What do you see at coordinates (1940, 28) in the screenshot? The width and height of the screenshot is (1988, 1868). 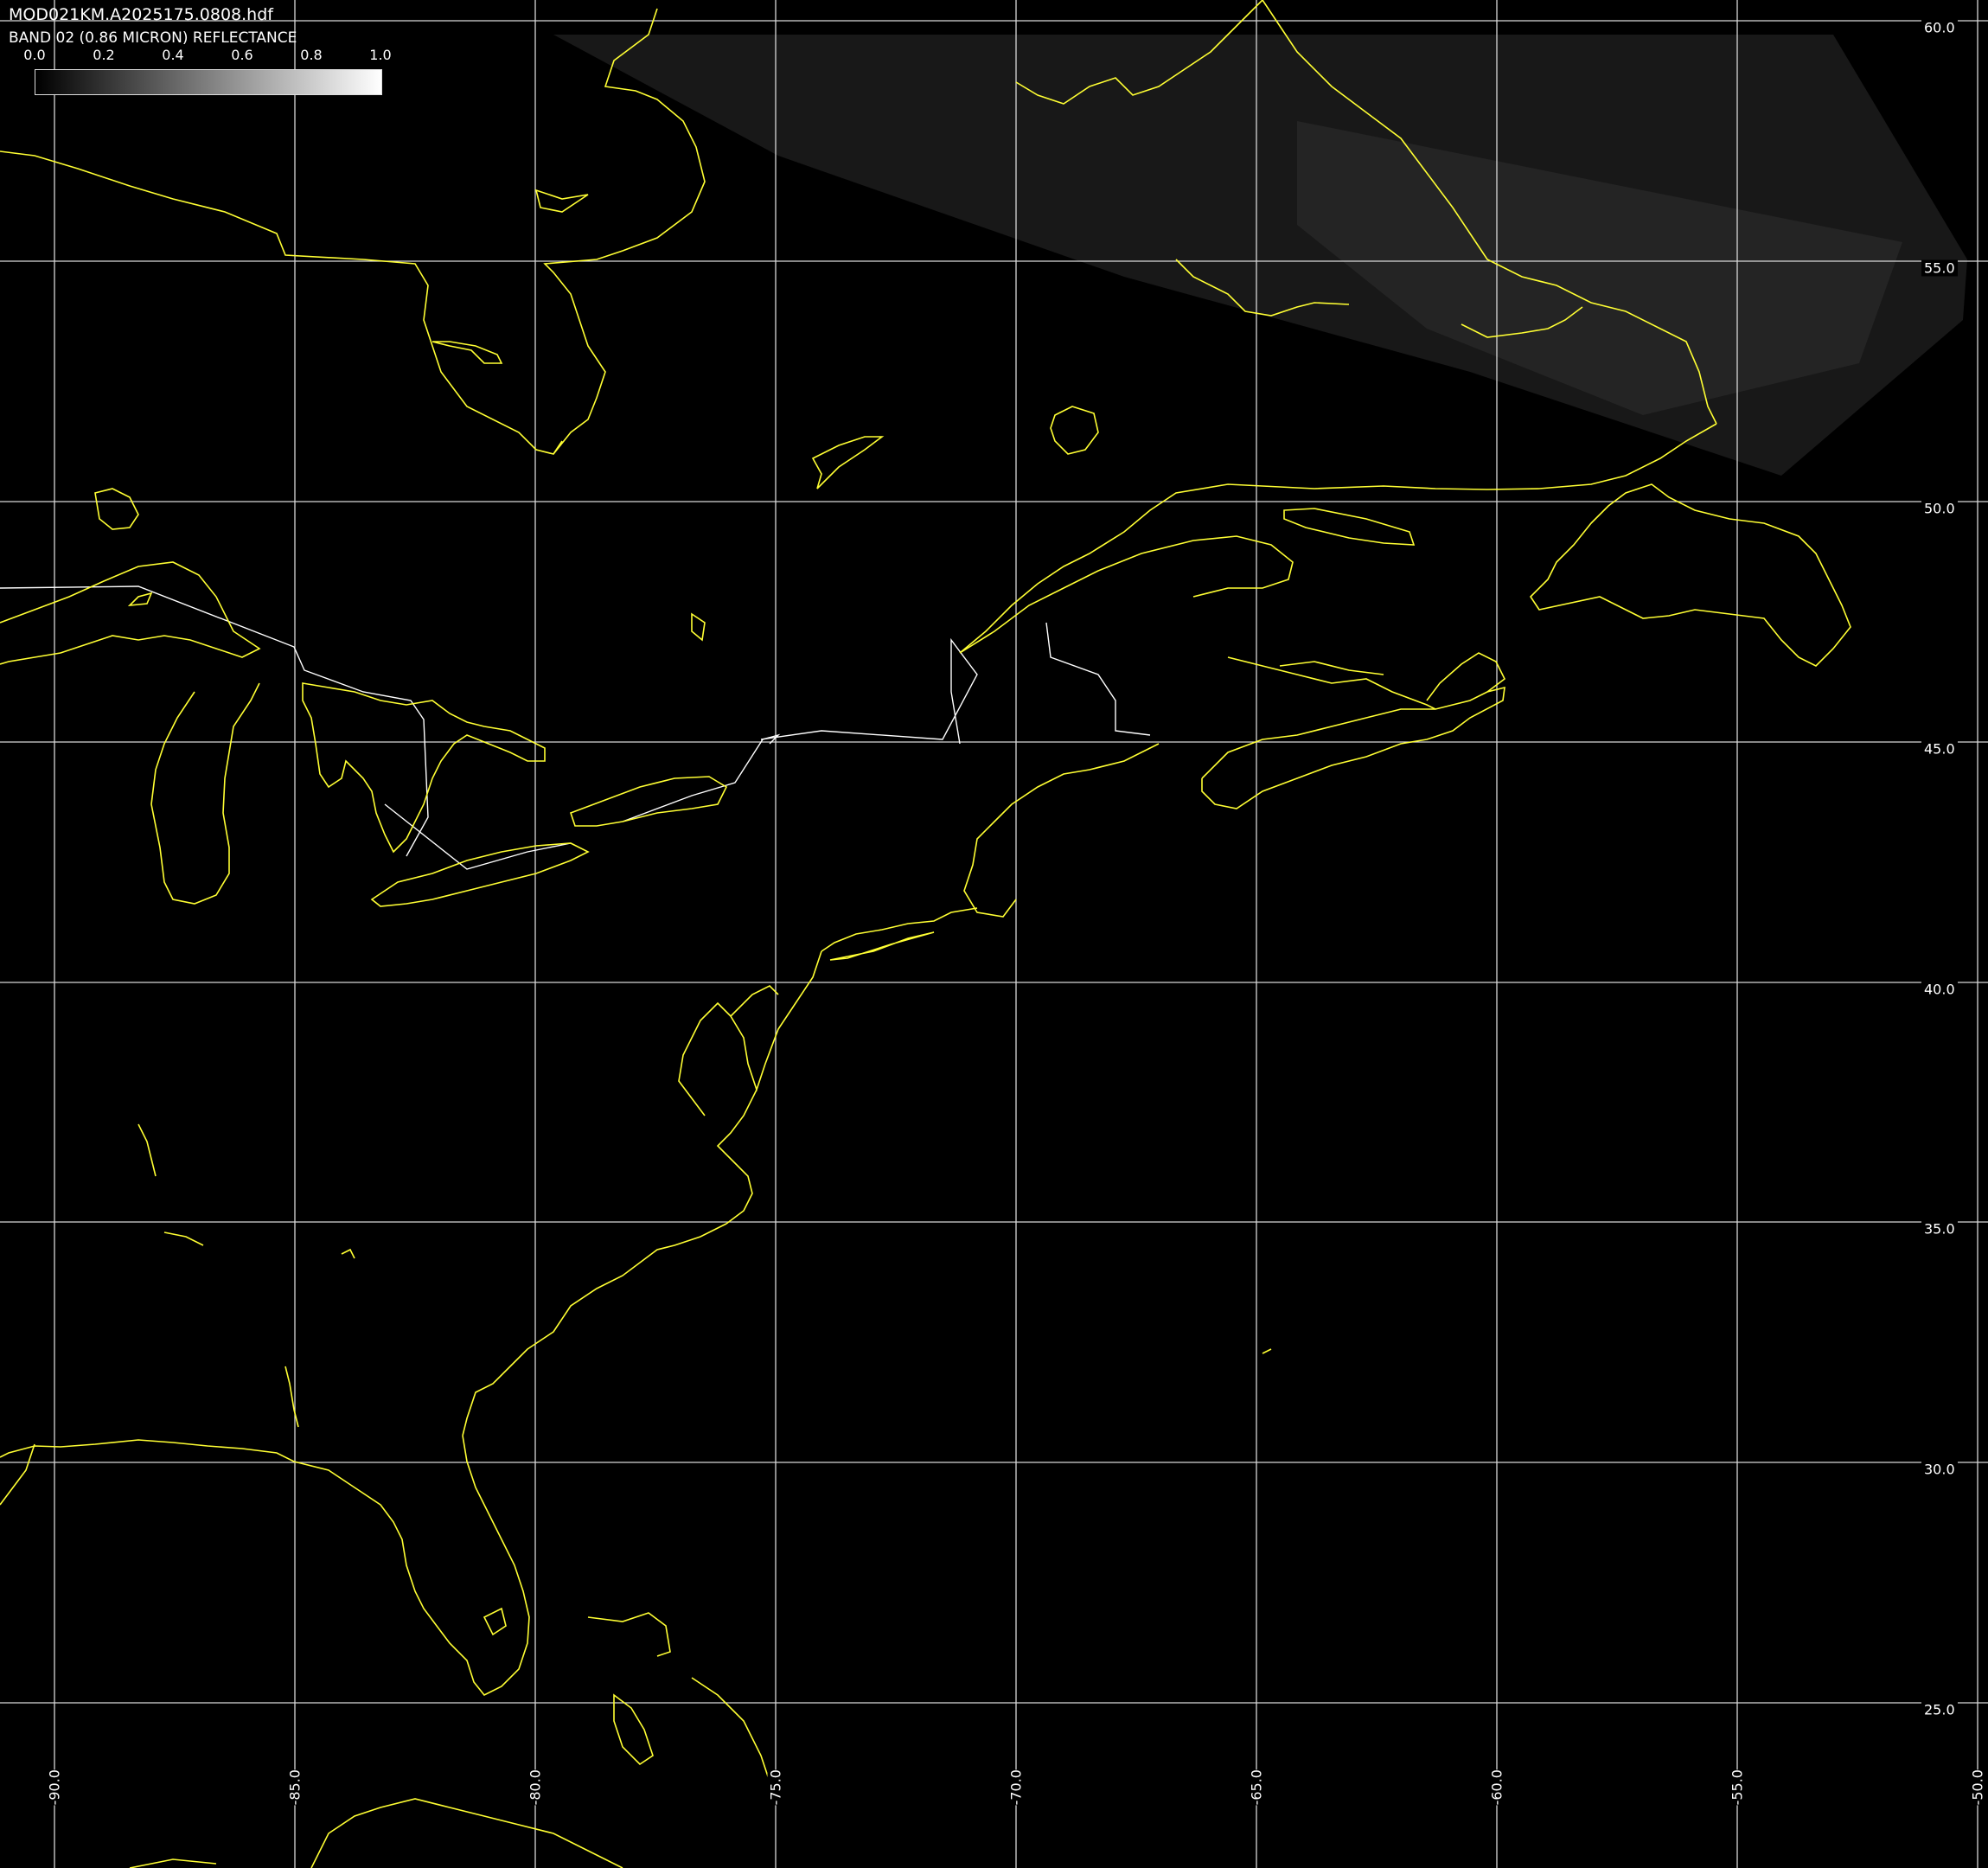 I see `latitude-label: 60.0` at bounding box center [1940, 28].